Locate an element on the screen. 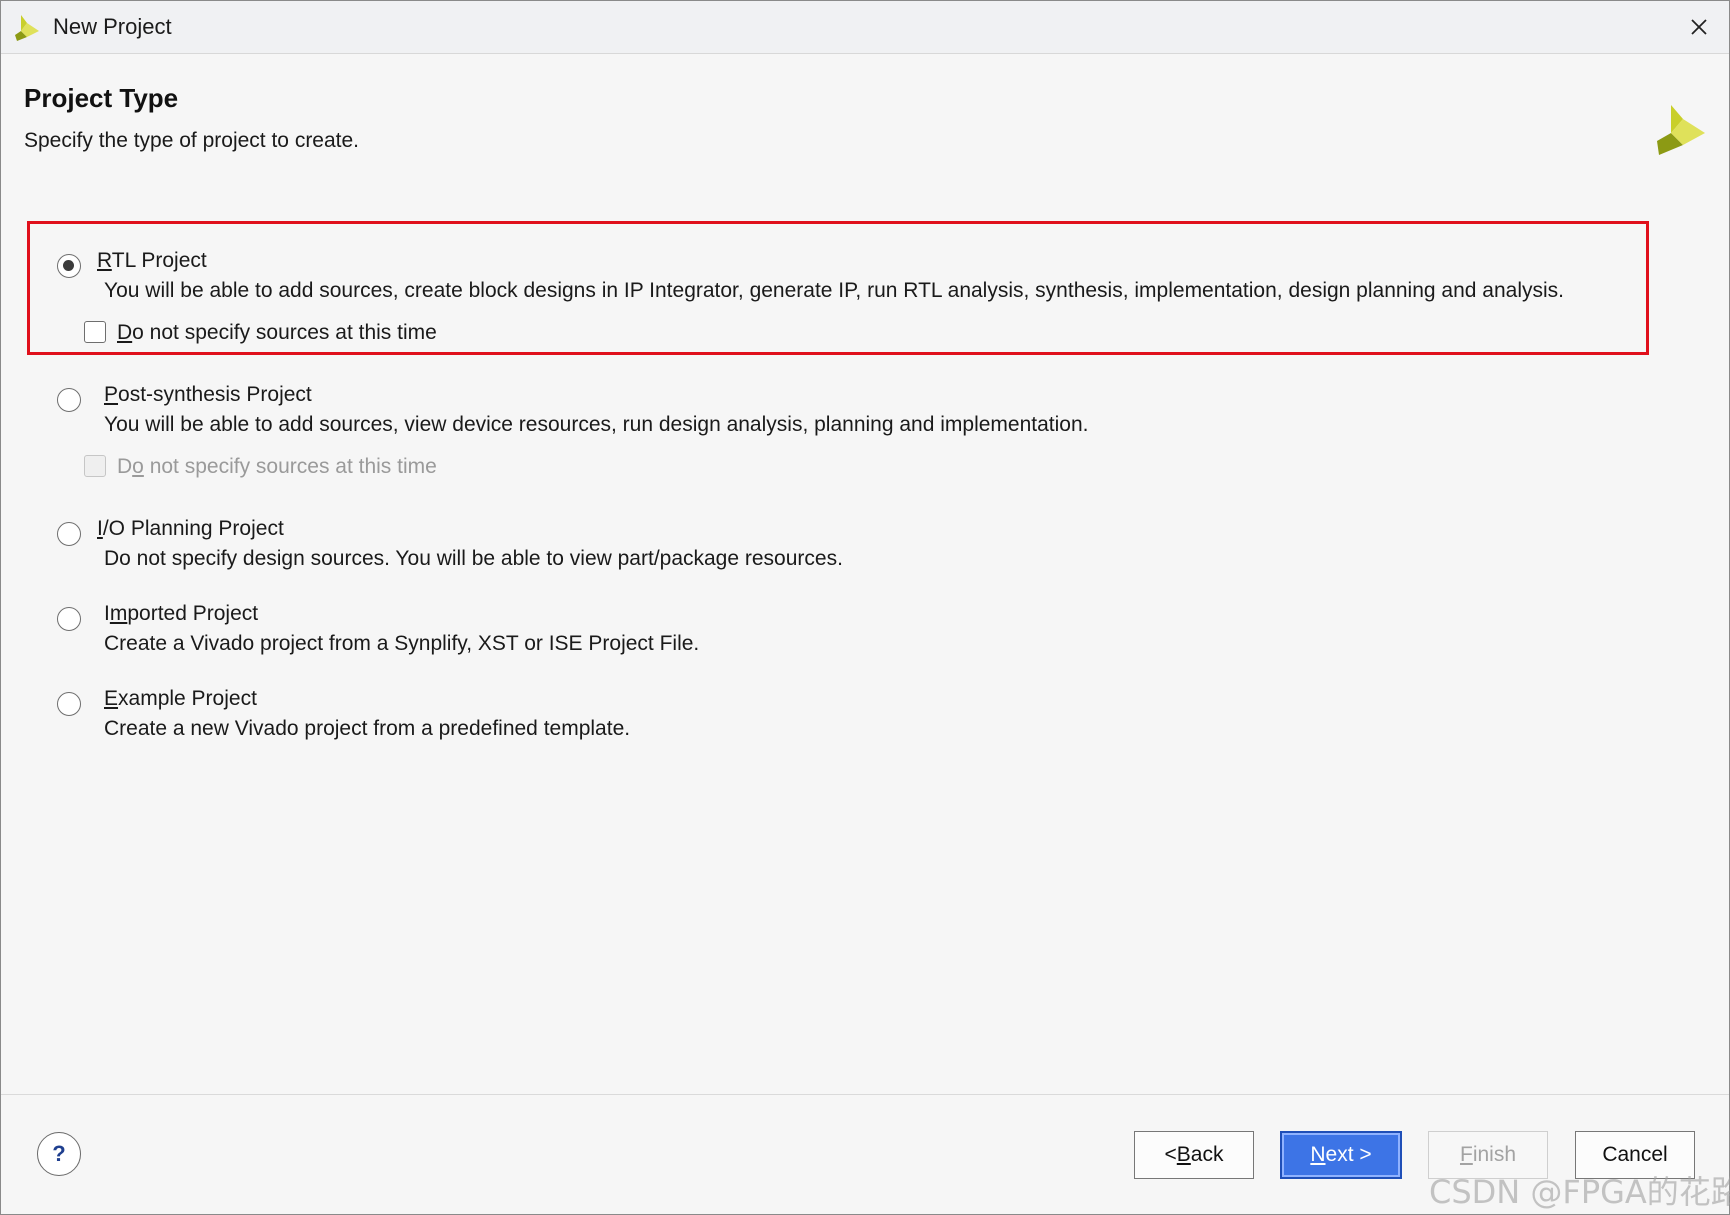  io-planning-label: I/O Planning Project is located at coordinates (190, 529).